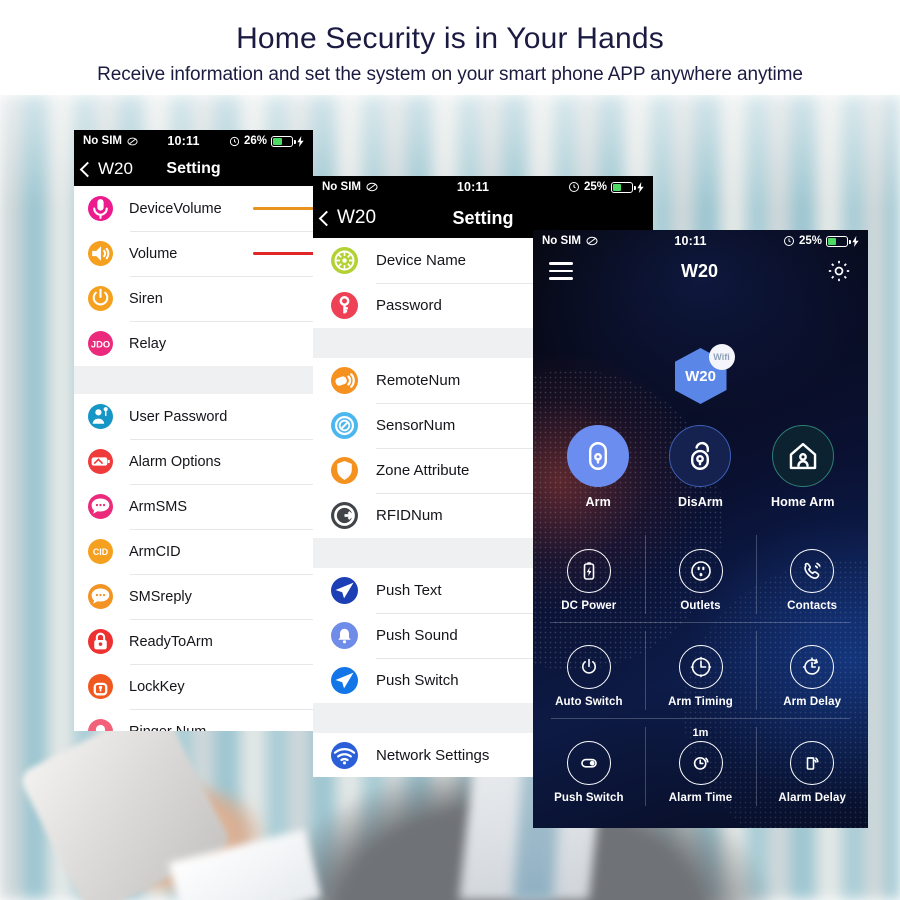  What do you see at coordinates (802, 456) in the screenshot?
I see `home-person-icon` at bounding box center [802, 456].